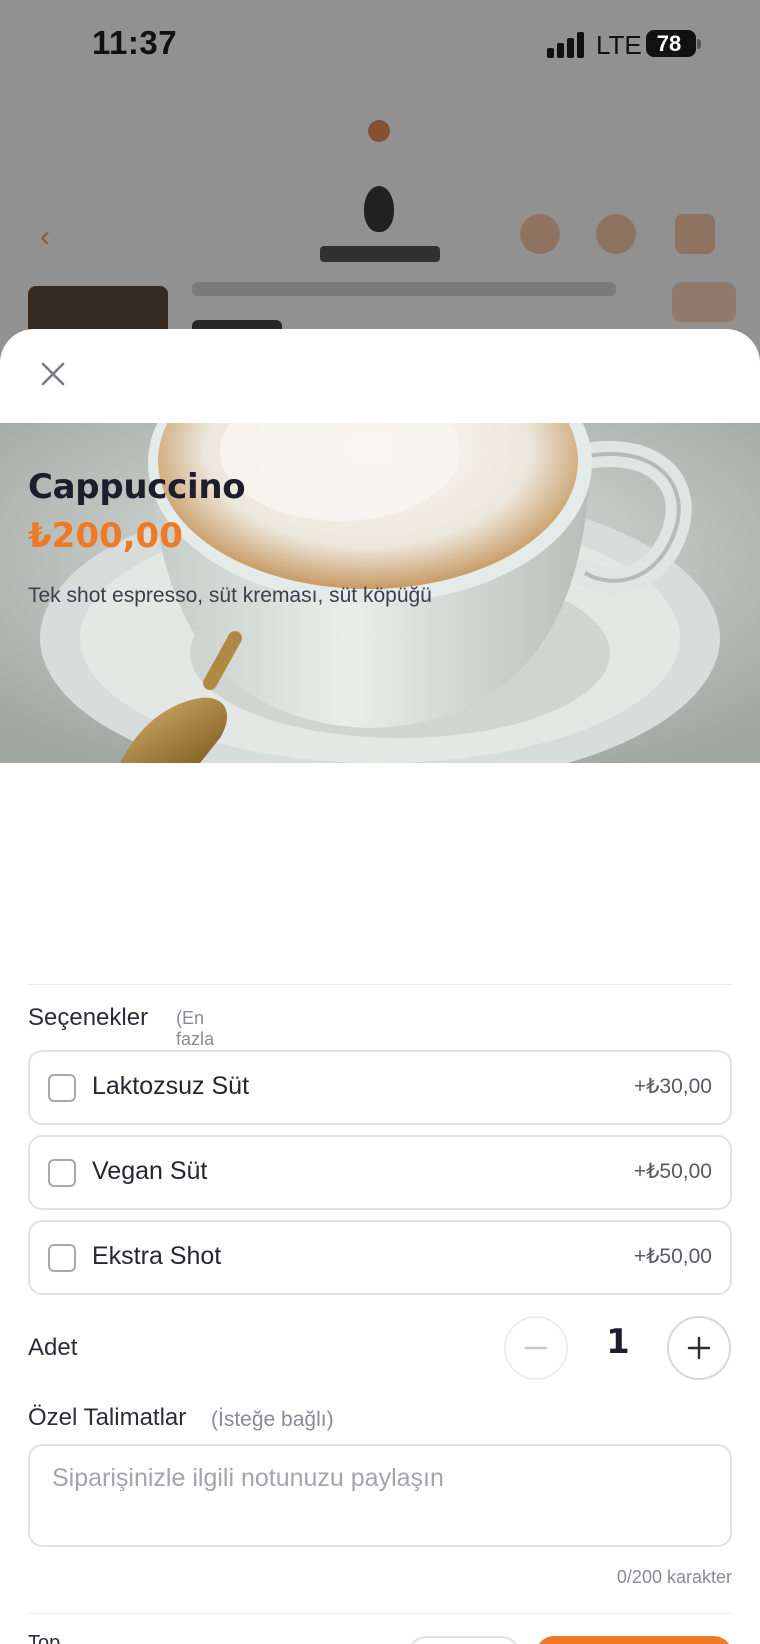 The height and width of the screenshot is (1644, 760). What do you see at coordinates (135, 42) in the screenshot?
I see `status-time: 11:37` at bounding box center [135, 42].